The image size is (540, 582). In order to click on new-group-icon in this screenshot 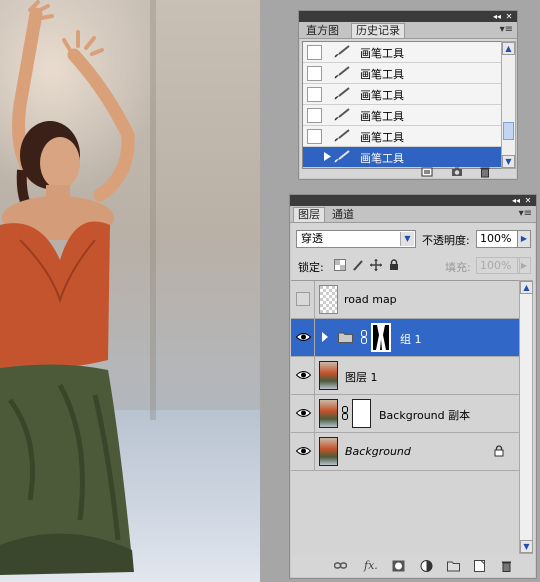, I will do `click(453, 566)`.